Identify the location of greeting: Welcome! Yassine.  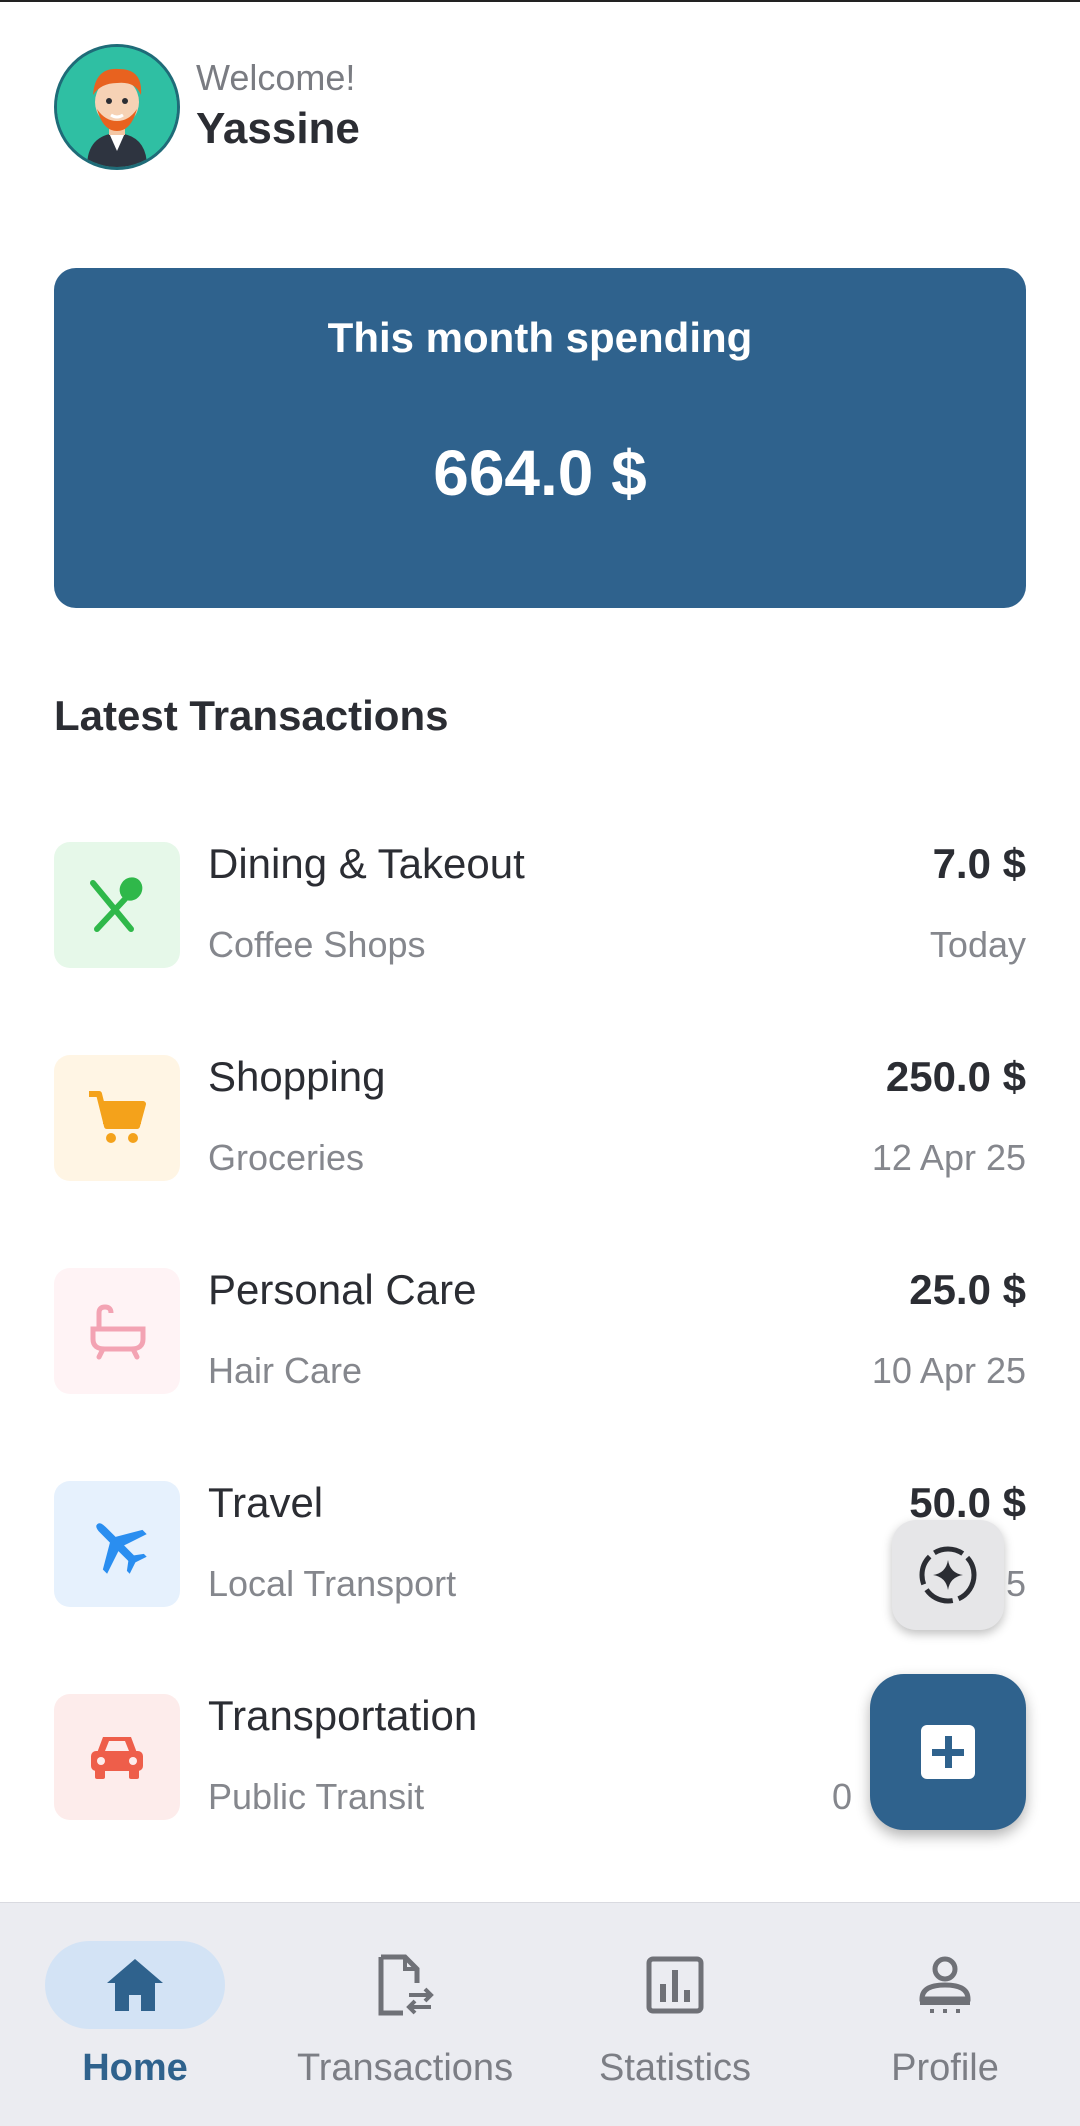
(278, 107).